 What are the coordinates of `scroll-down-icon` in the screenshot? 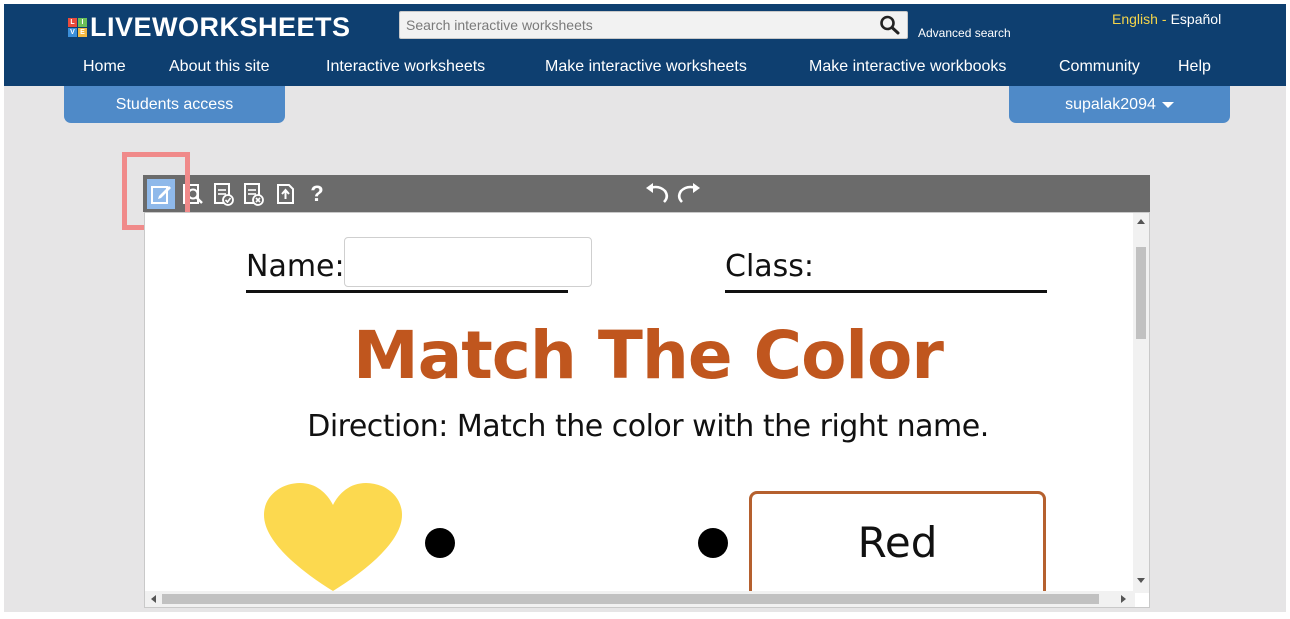 It's located at (1141, 580).